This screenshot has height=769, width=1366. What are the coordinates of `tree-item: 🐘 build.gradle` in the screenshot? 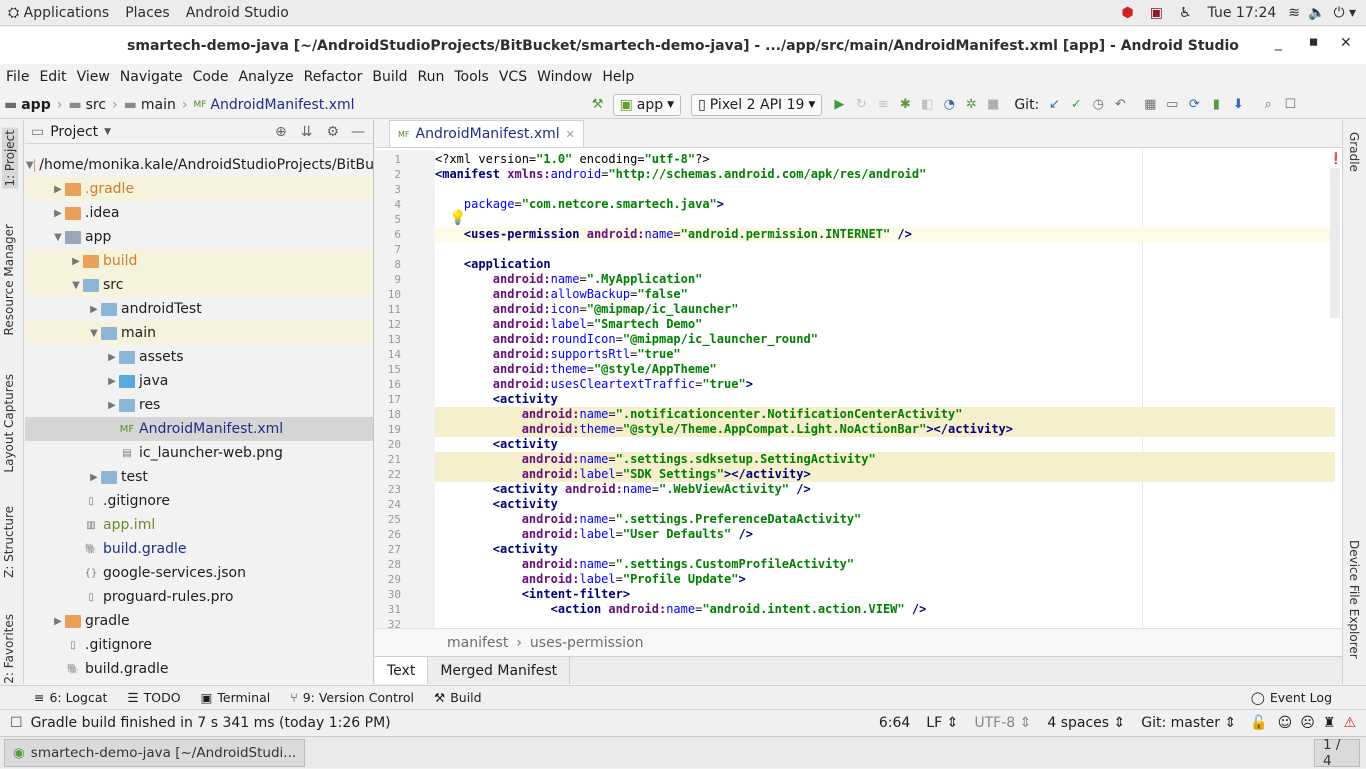 It's located at (199, 669).